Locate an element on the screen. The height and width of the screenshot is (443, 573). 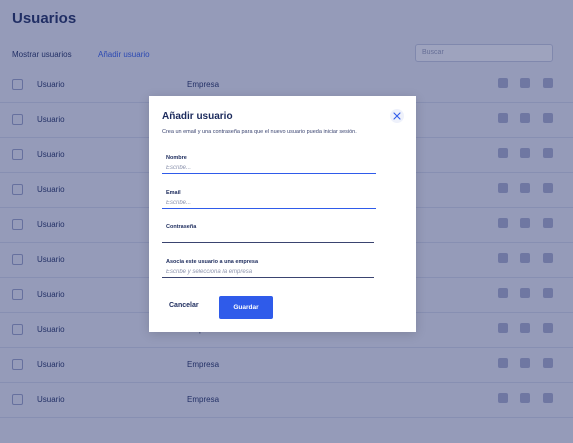
close-button is located at coordinates (397, 116).